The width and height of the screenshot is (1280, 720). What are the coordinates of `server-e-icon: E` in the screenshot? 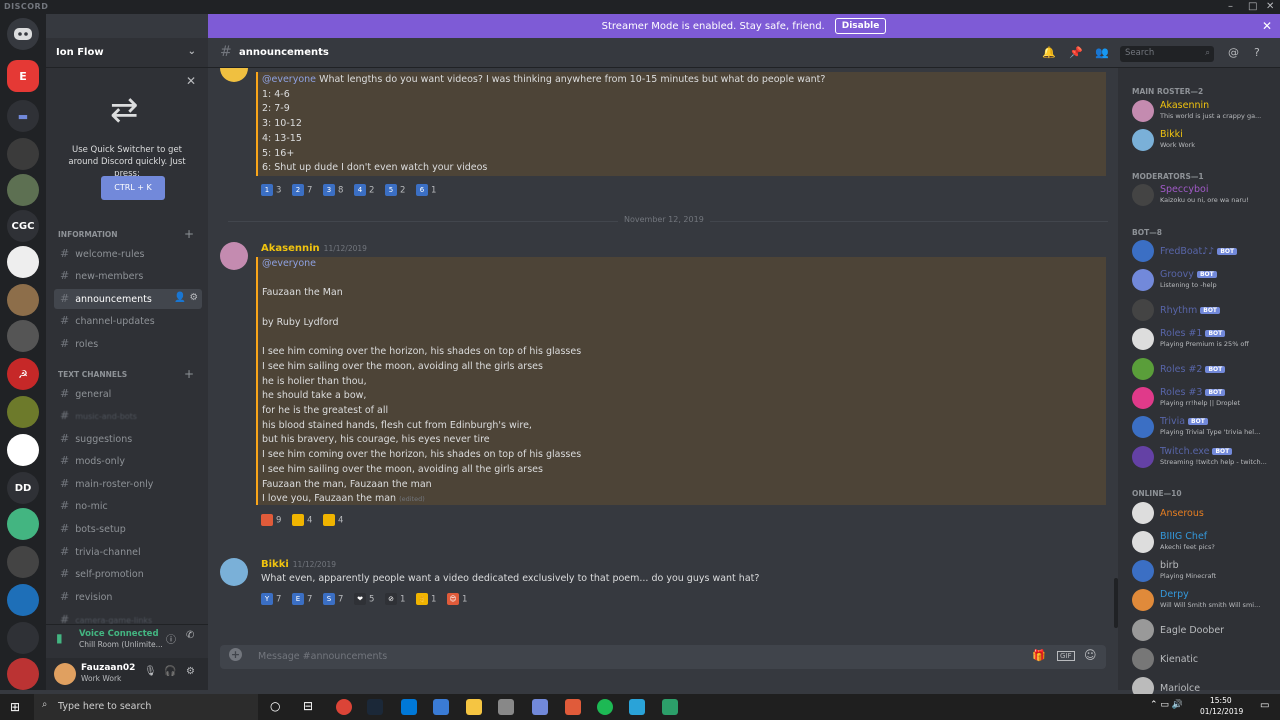 It's located at (23, 76).